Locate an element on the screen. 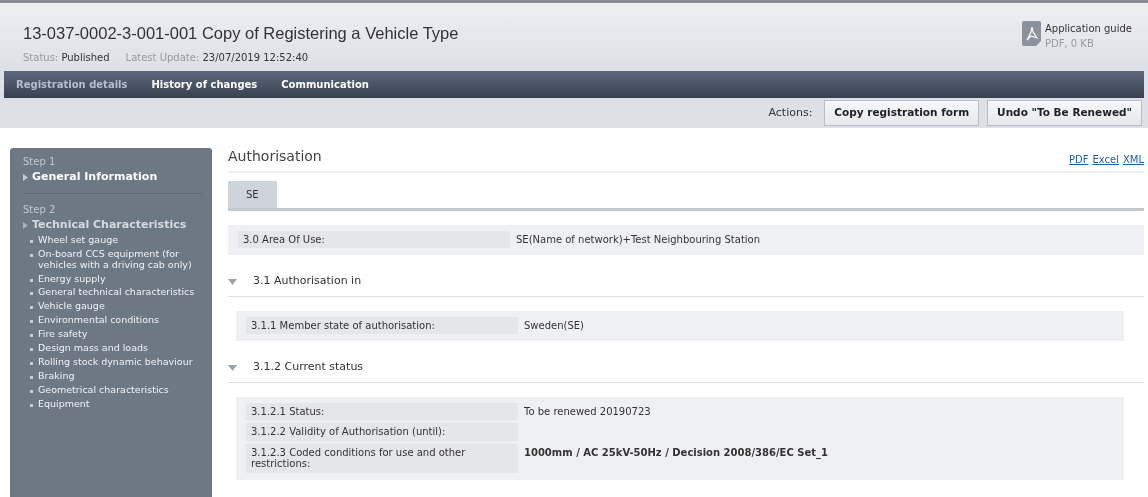  step-label: Step 2 is located at coordinates (40, 210).